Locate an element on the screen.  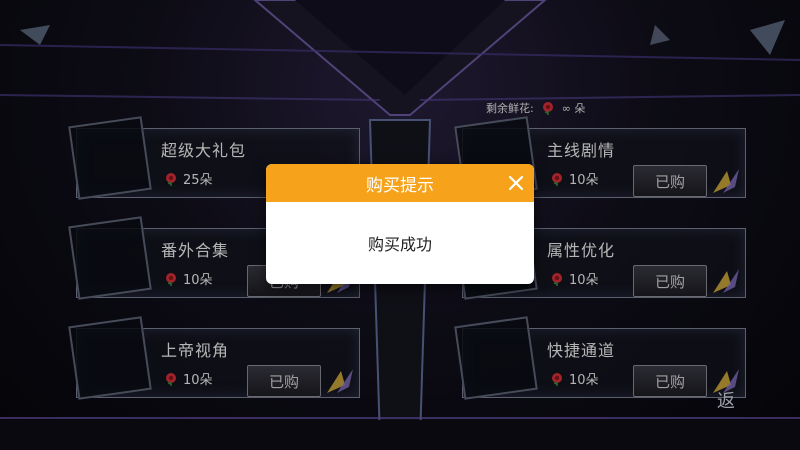
dialog-message: 购买成功 is located at coordinates (399, 244).